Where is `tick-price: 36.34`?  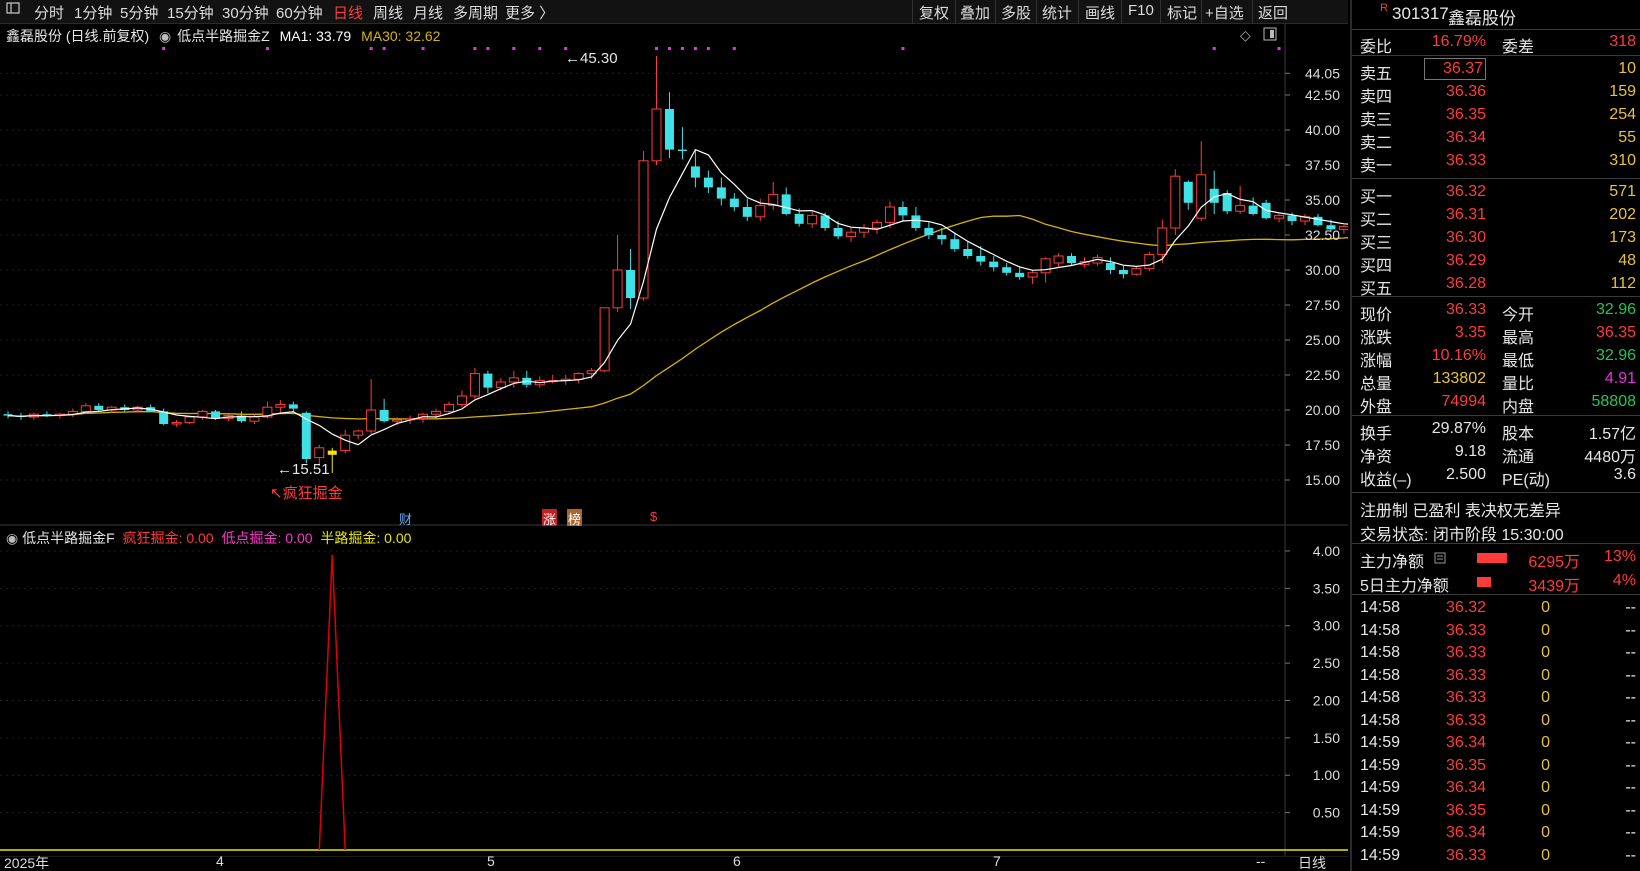
tick-price: 36.34 is located at coordinates (1465, 832).